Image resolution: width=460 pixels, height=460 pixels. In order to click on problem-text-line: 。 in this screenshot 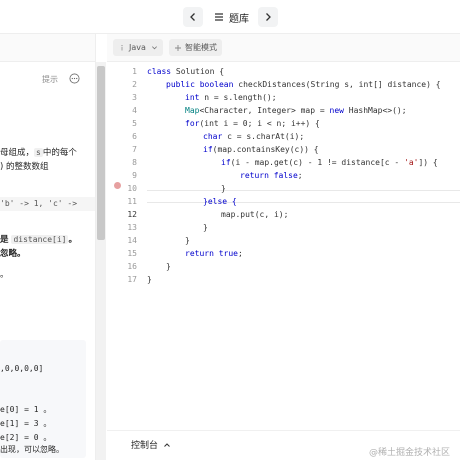, I will do `click(4, 275)`.